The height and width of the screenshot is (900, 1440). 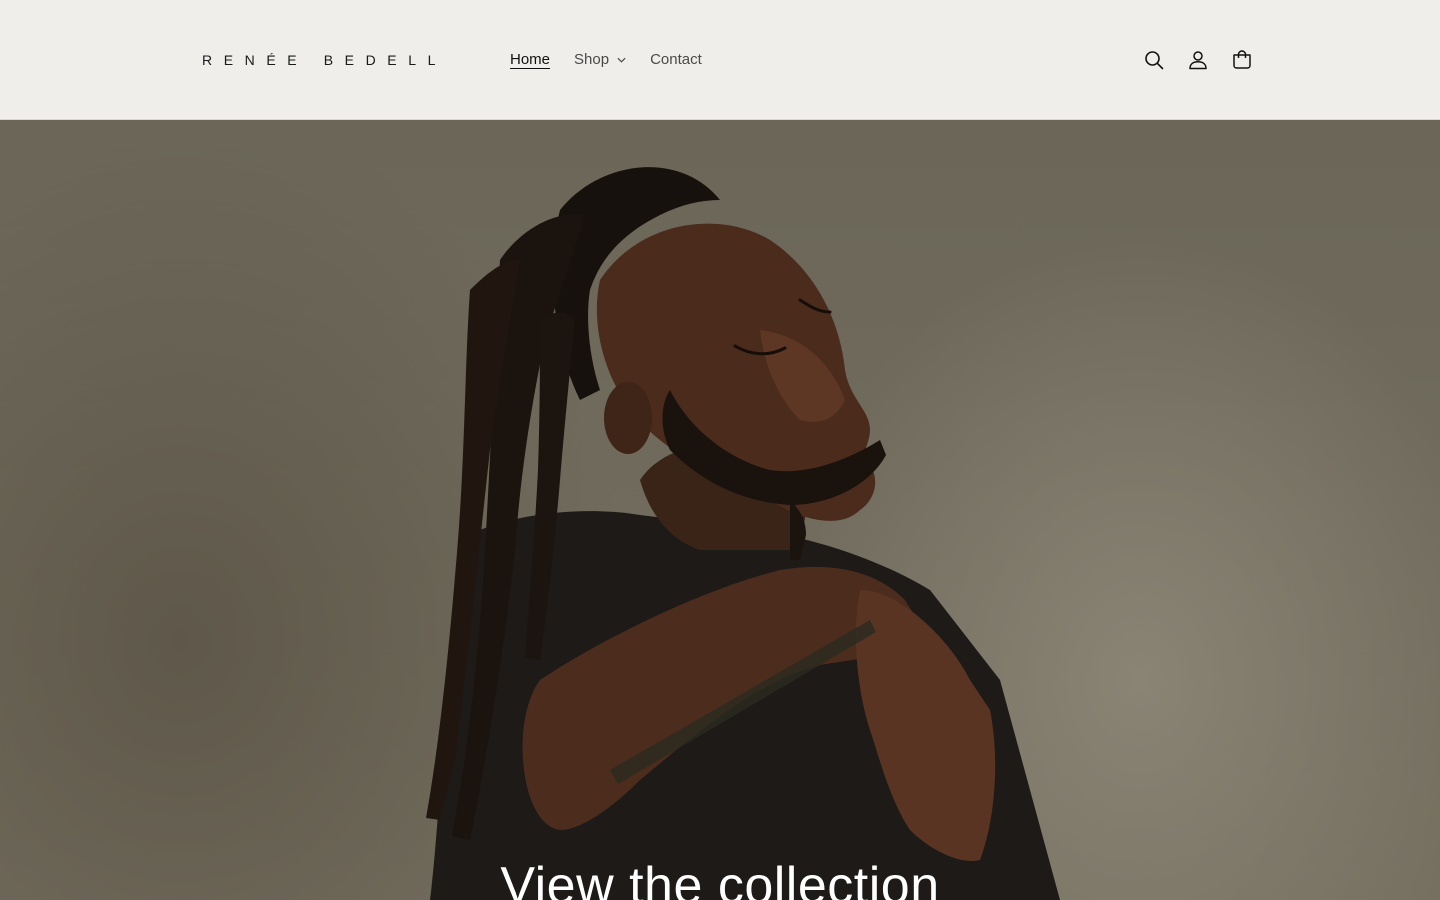 I want to click on cart-icon, so click(x=1242, y=59).